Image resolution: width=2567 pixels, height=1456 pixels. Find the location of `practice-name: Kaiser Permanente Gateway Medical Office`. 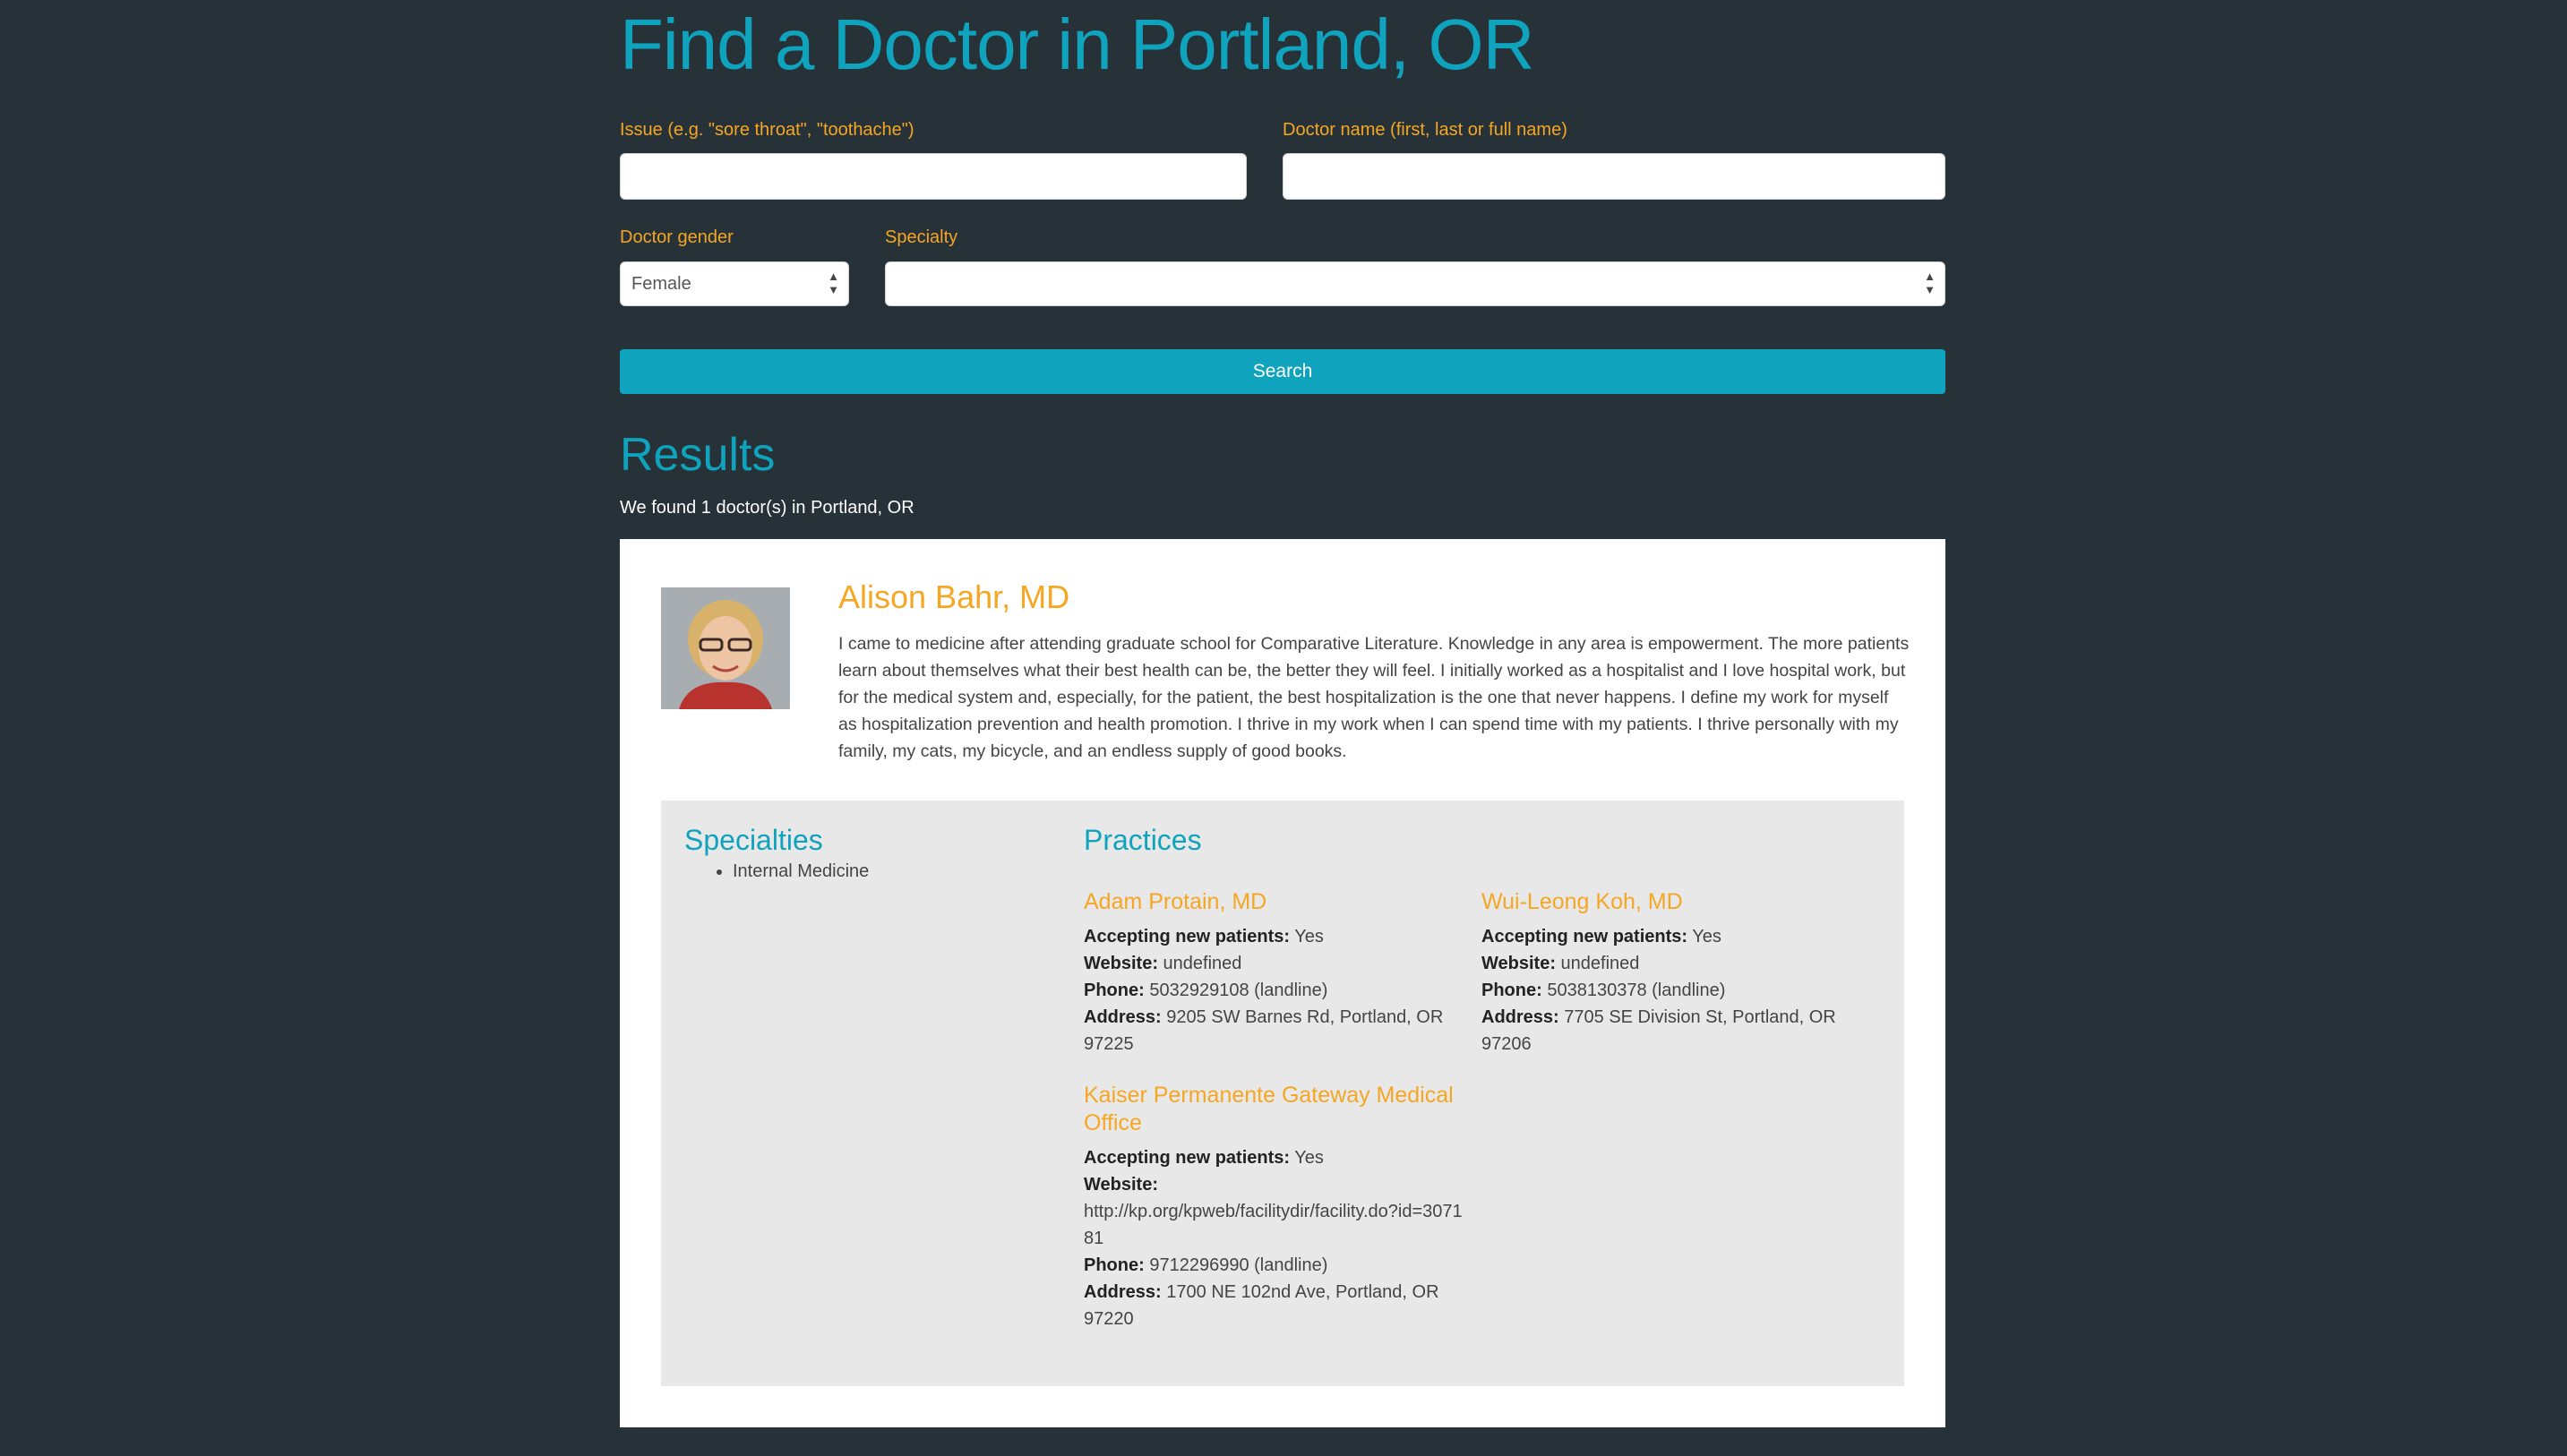

practice-name: Kaiser Permanente Gateway Medical Office is located at coordinates (1269, 1109).